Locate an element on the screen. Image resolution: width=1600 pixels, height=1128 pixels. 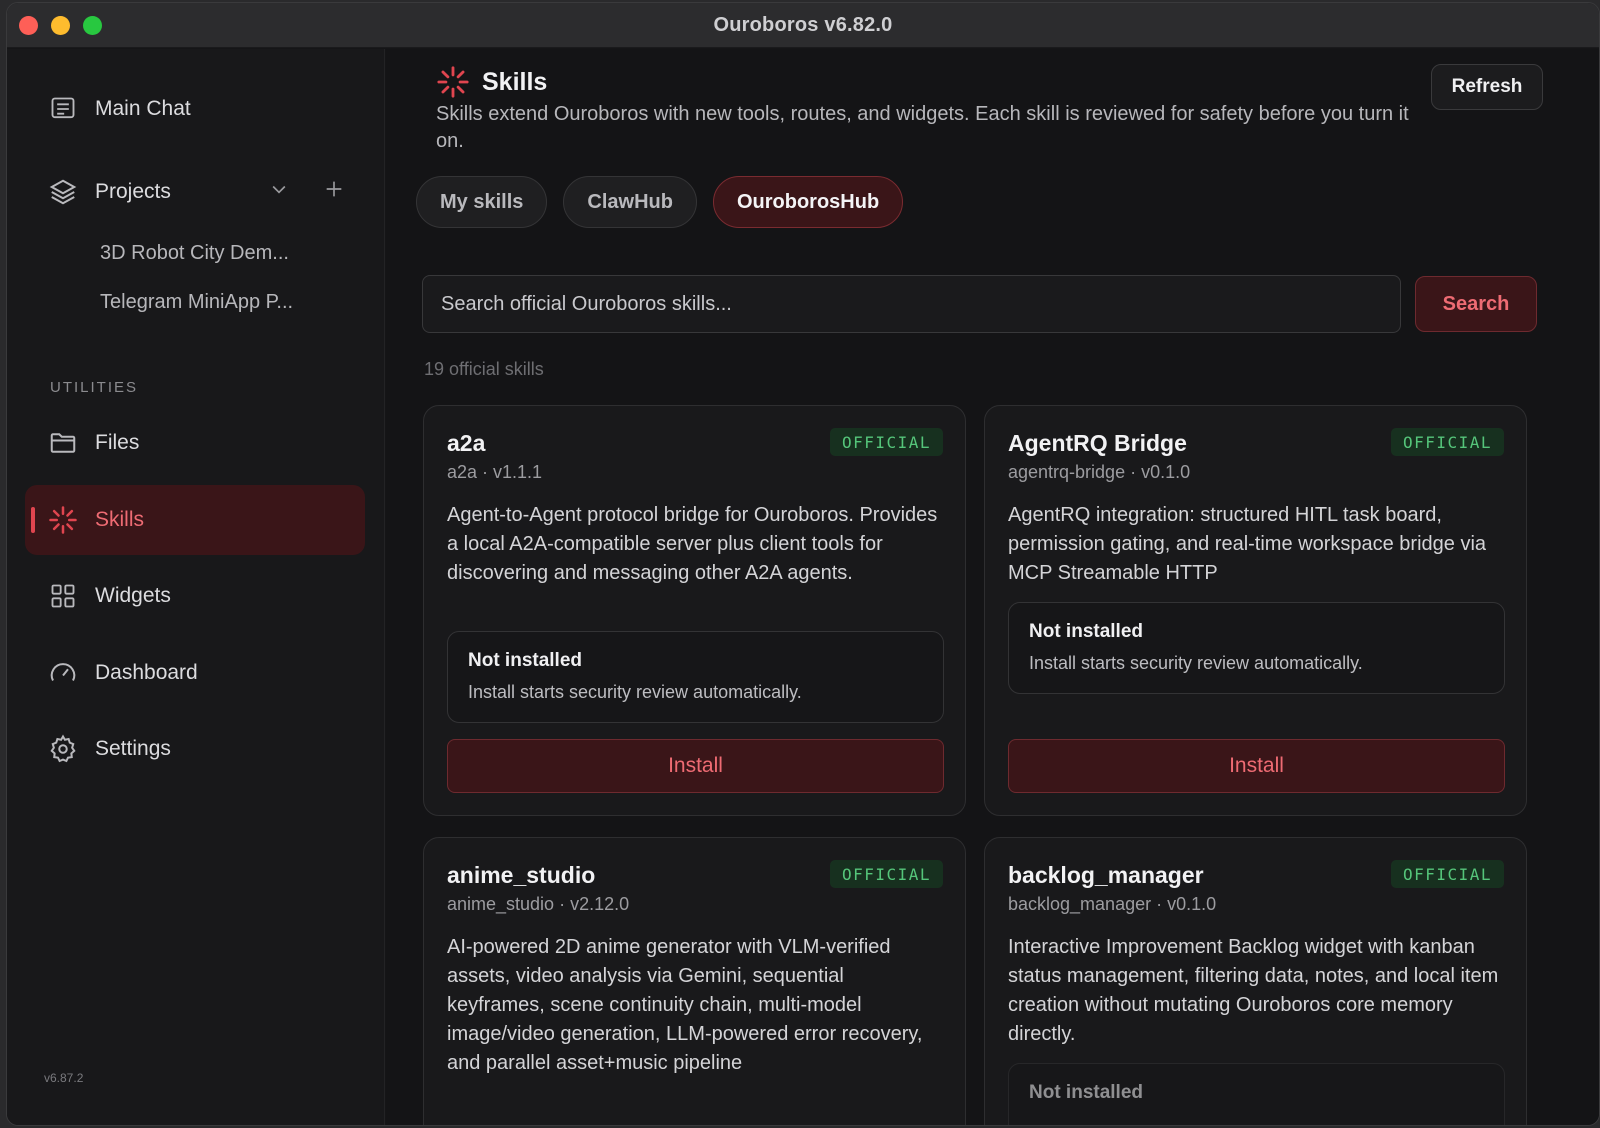
sidebar-item-label: Settings is located at coordinates (133, 748).